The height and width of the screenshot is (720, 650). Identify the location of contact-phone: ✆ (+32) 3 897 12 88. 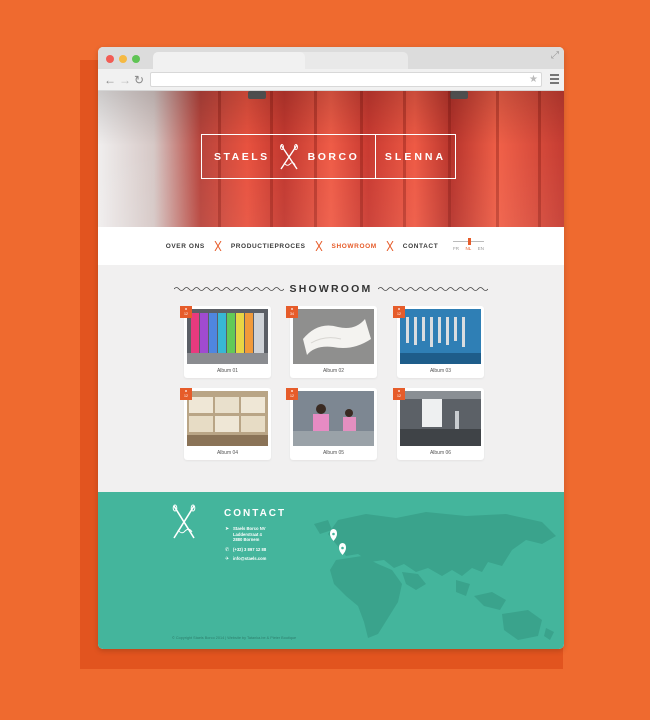
(245, 550).